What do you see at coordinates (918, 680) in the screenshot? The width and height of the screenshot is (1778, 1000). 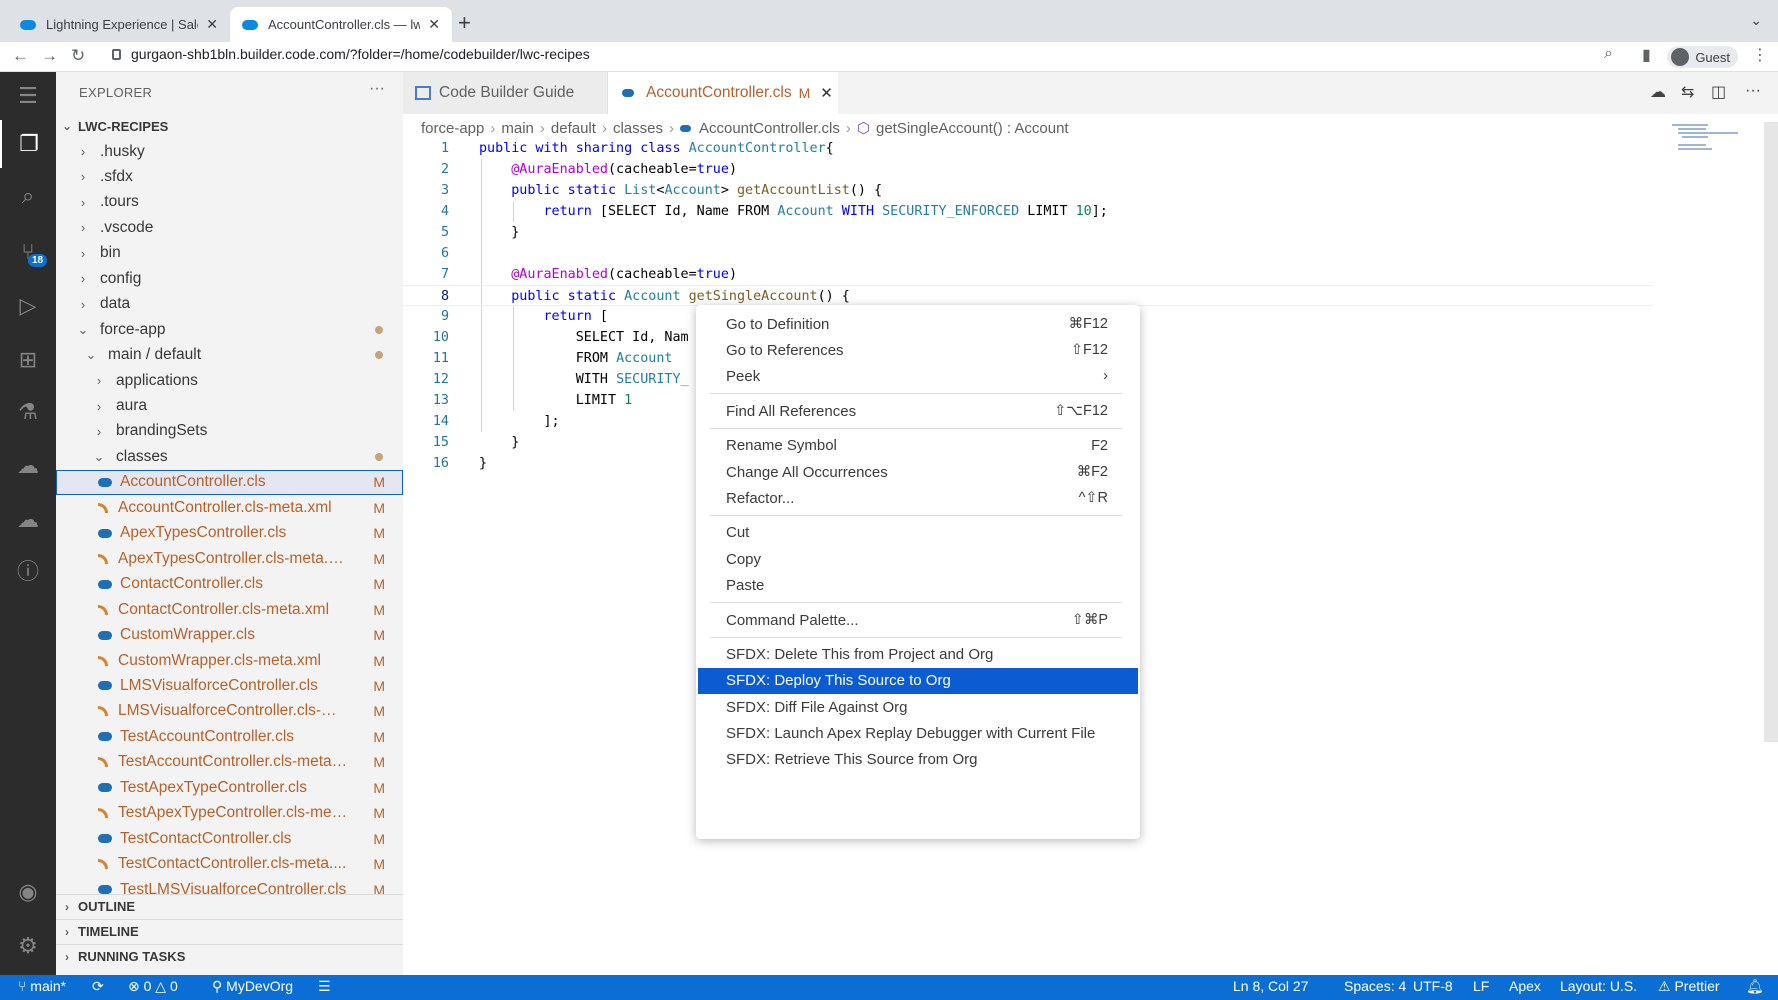 I see `menu-item: SFDX: Deploy This Source to Org` at bounding box center [918, 680].